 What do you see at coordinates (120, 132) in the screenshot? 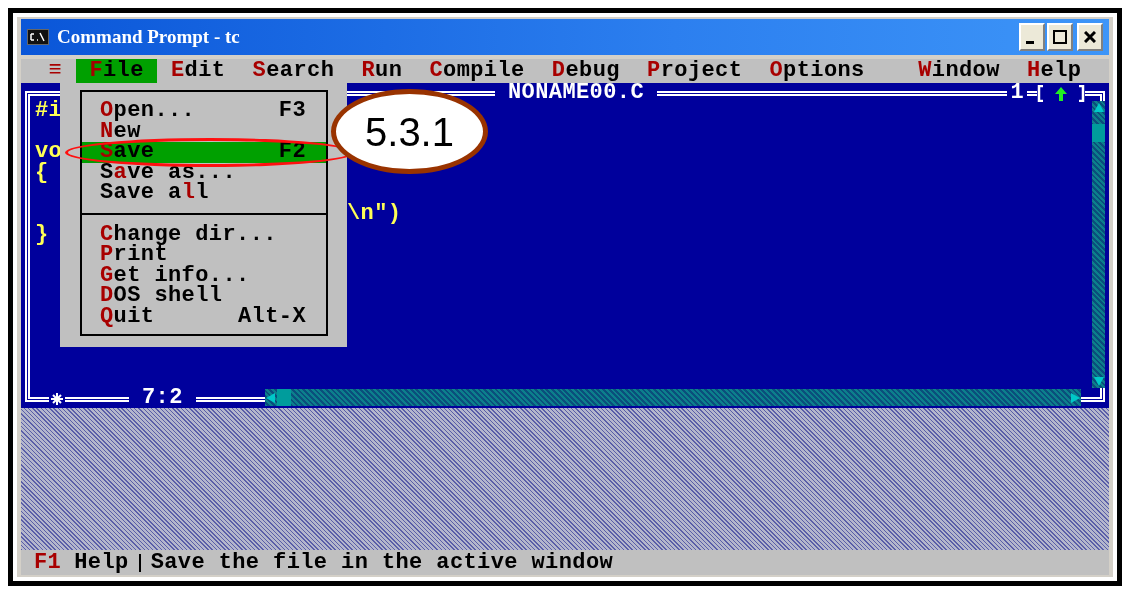
I see `menu-option-label: New` at bounding box center [120, 132].